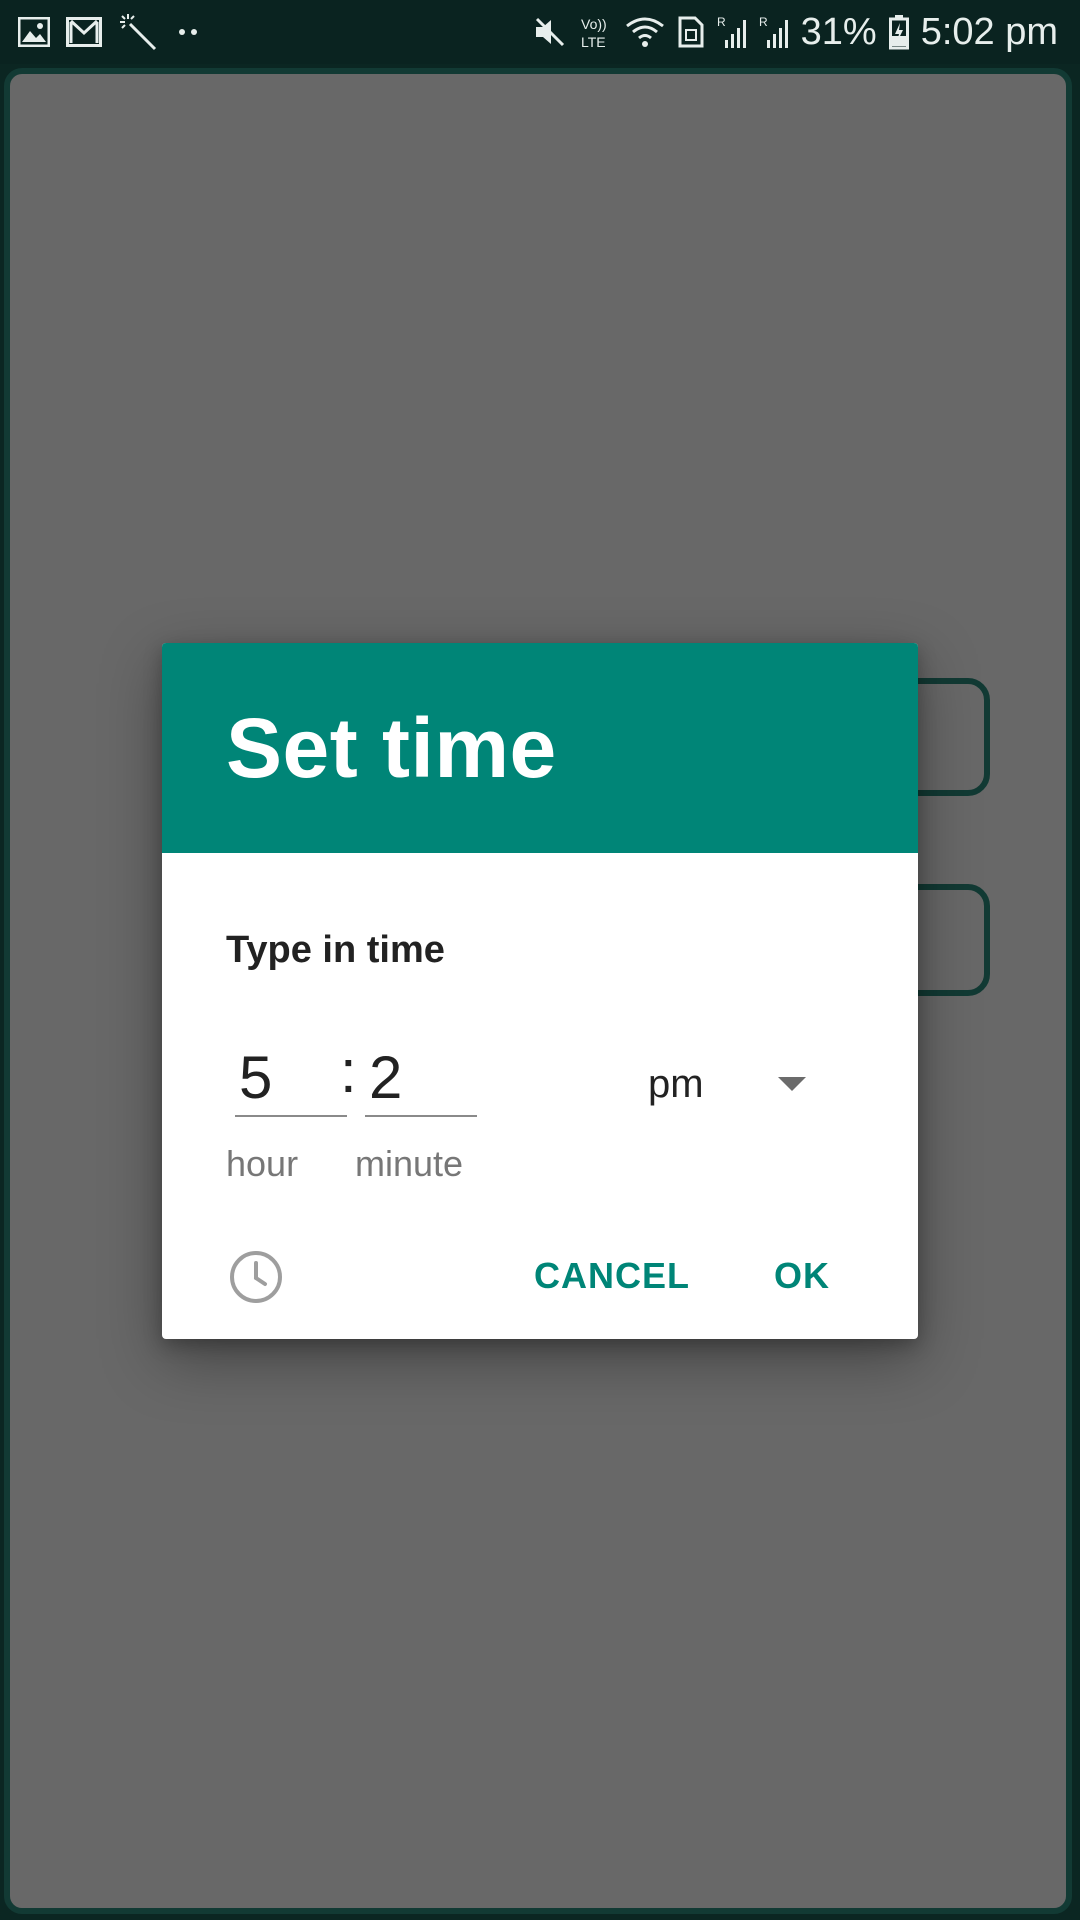 The image size is (1080, 1920). Describe the element at coordinates (732, 32) in the screenshot. I see `signal-r1-icon: R` at that location.